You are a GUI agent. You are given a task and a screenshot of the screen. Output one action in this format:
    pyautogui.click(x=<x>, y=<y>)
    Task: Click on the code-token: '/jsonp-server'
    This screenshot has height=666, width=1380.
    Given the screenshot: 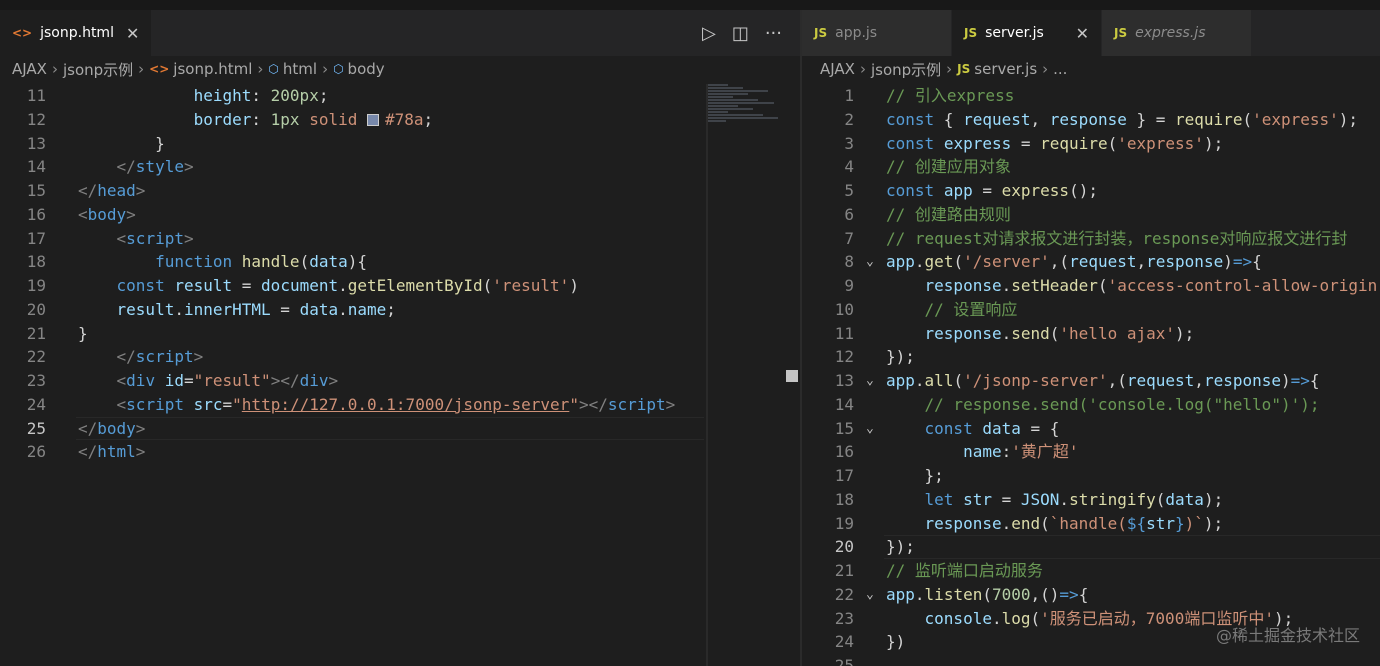 What is the action you would take?
    pyautogui.click(x=1035, y=380)
    